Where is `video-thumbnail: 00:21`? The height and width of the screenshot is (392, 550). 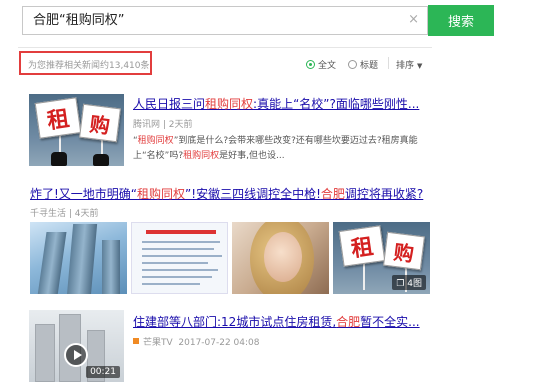
video-thumbnail: 00:21 is located at coordinates (76, 346).